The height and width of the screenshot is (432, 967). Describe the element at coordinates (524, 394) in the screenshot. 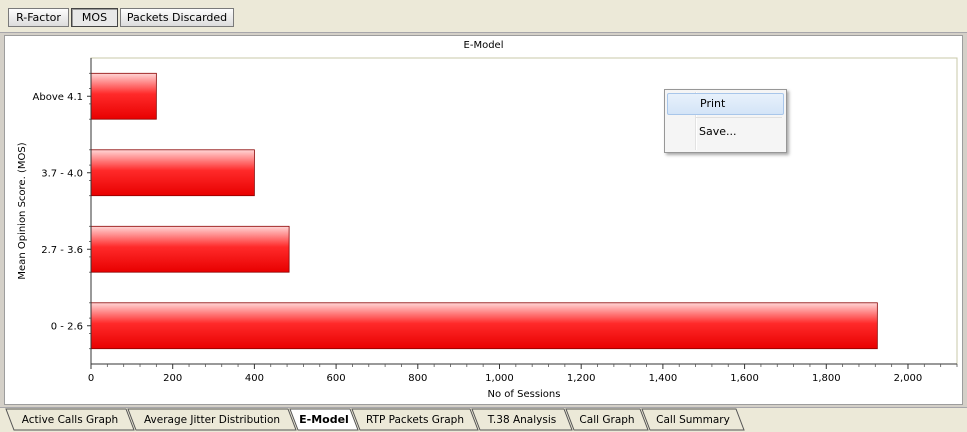

I see `x-axis-label: No of Sessions` at that location.